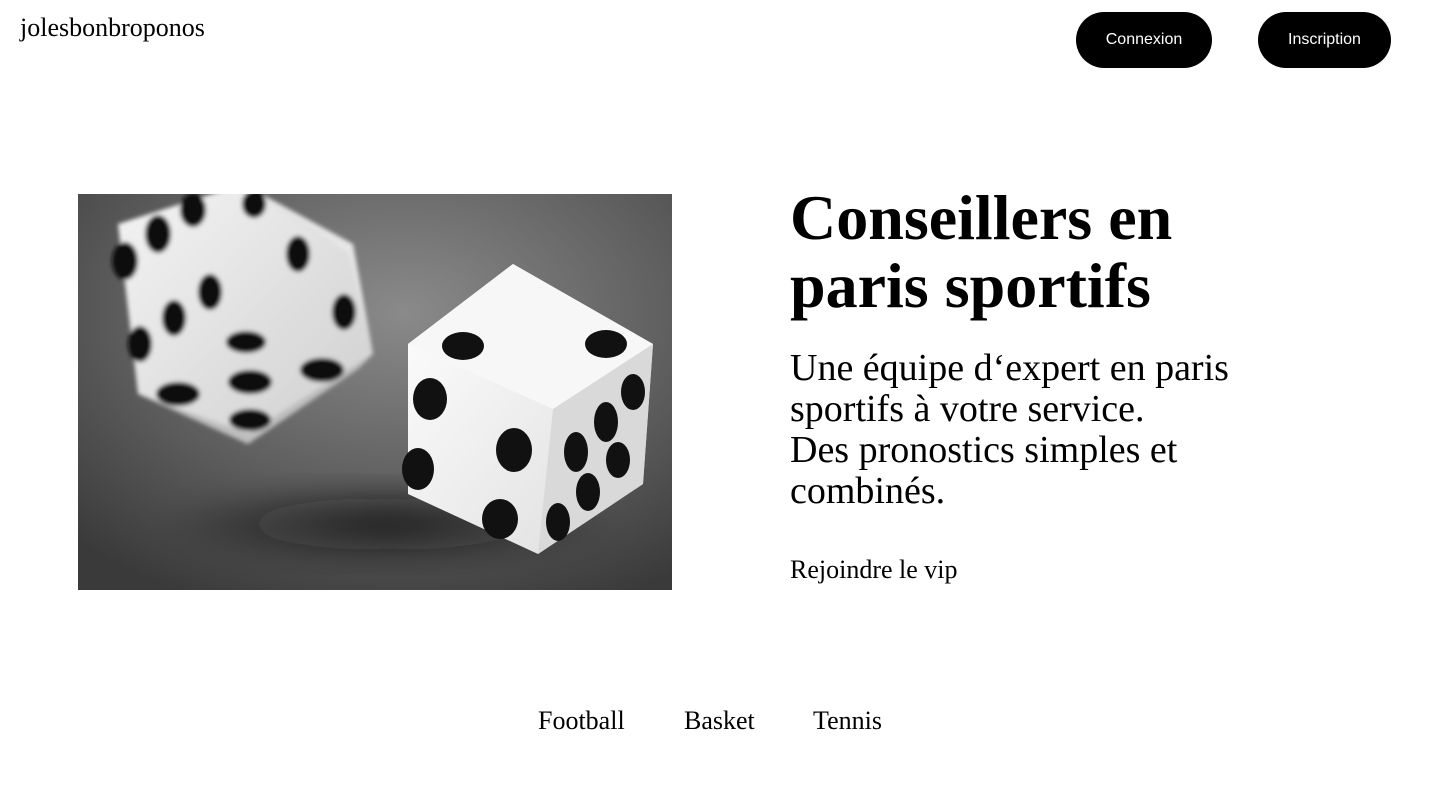  I want to click on join-vip-link: Rejoindre le vip, so click(874, 570).